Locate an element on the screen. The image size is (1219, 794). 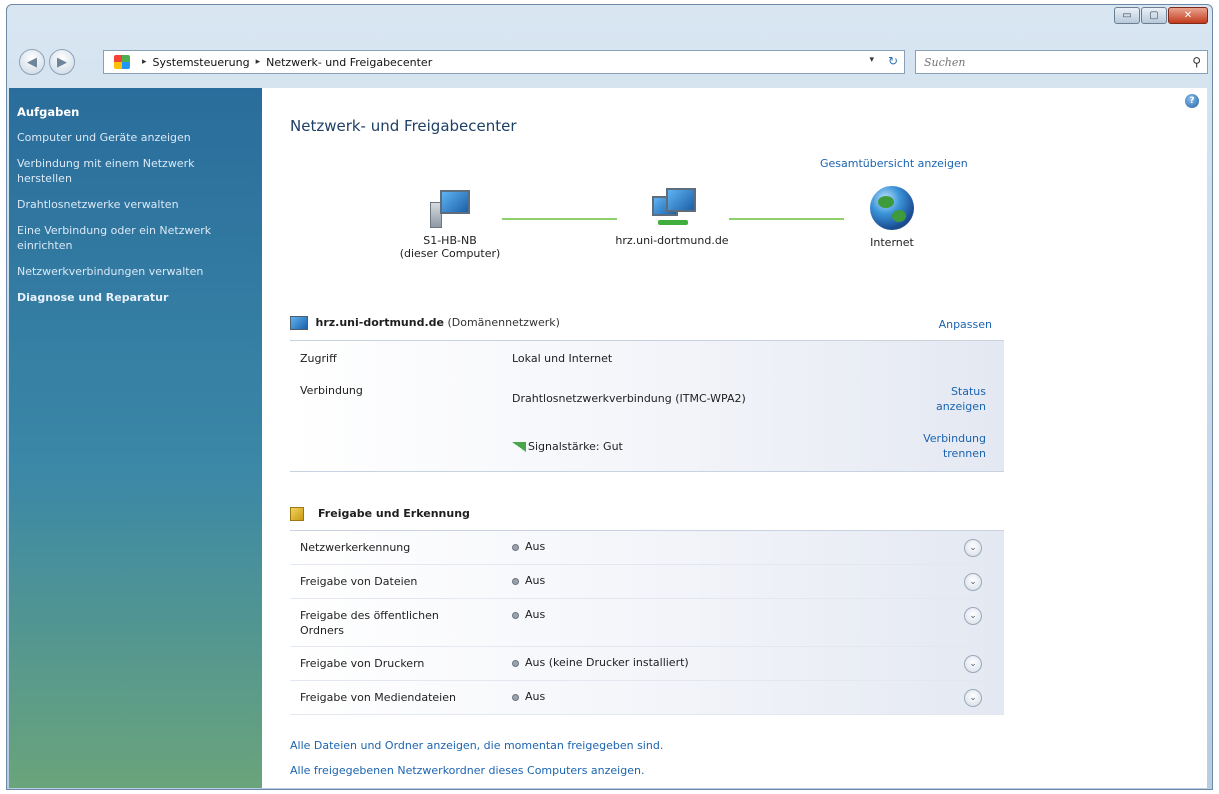
sharing-row: Freigabe von Mediendateien Aus ⌄ is located at coordinates (647, 698).